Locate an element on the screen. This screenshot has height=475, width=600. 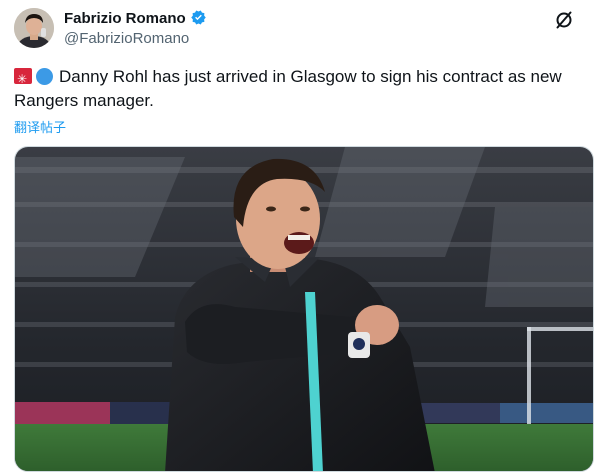
author-name-row: Fabrizio Romano is located at coordinates (135, 18).